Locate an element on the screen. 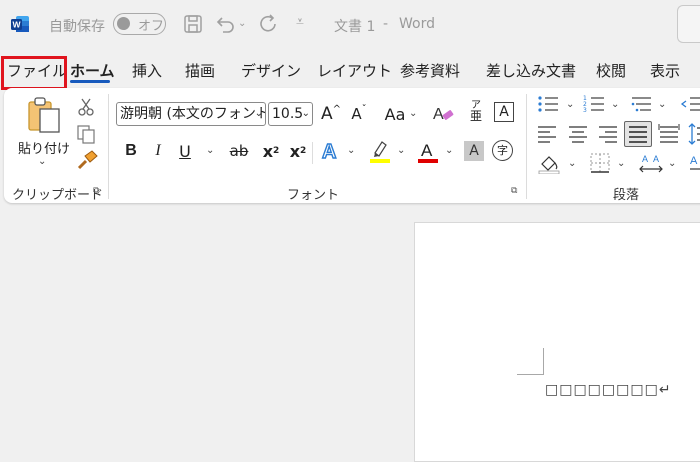 This screenshot has width=700, height=462. tab-layout: レイアウト is located at coordinates (354, 71).